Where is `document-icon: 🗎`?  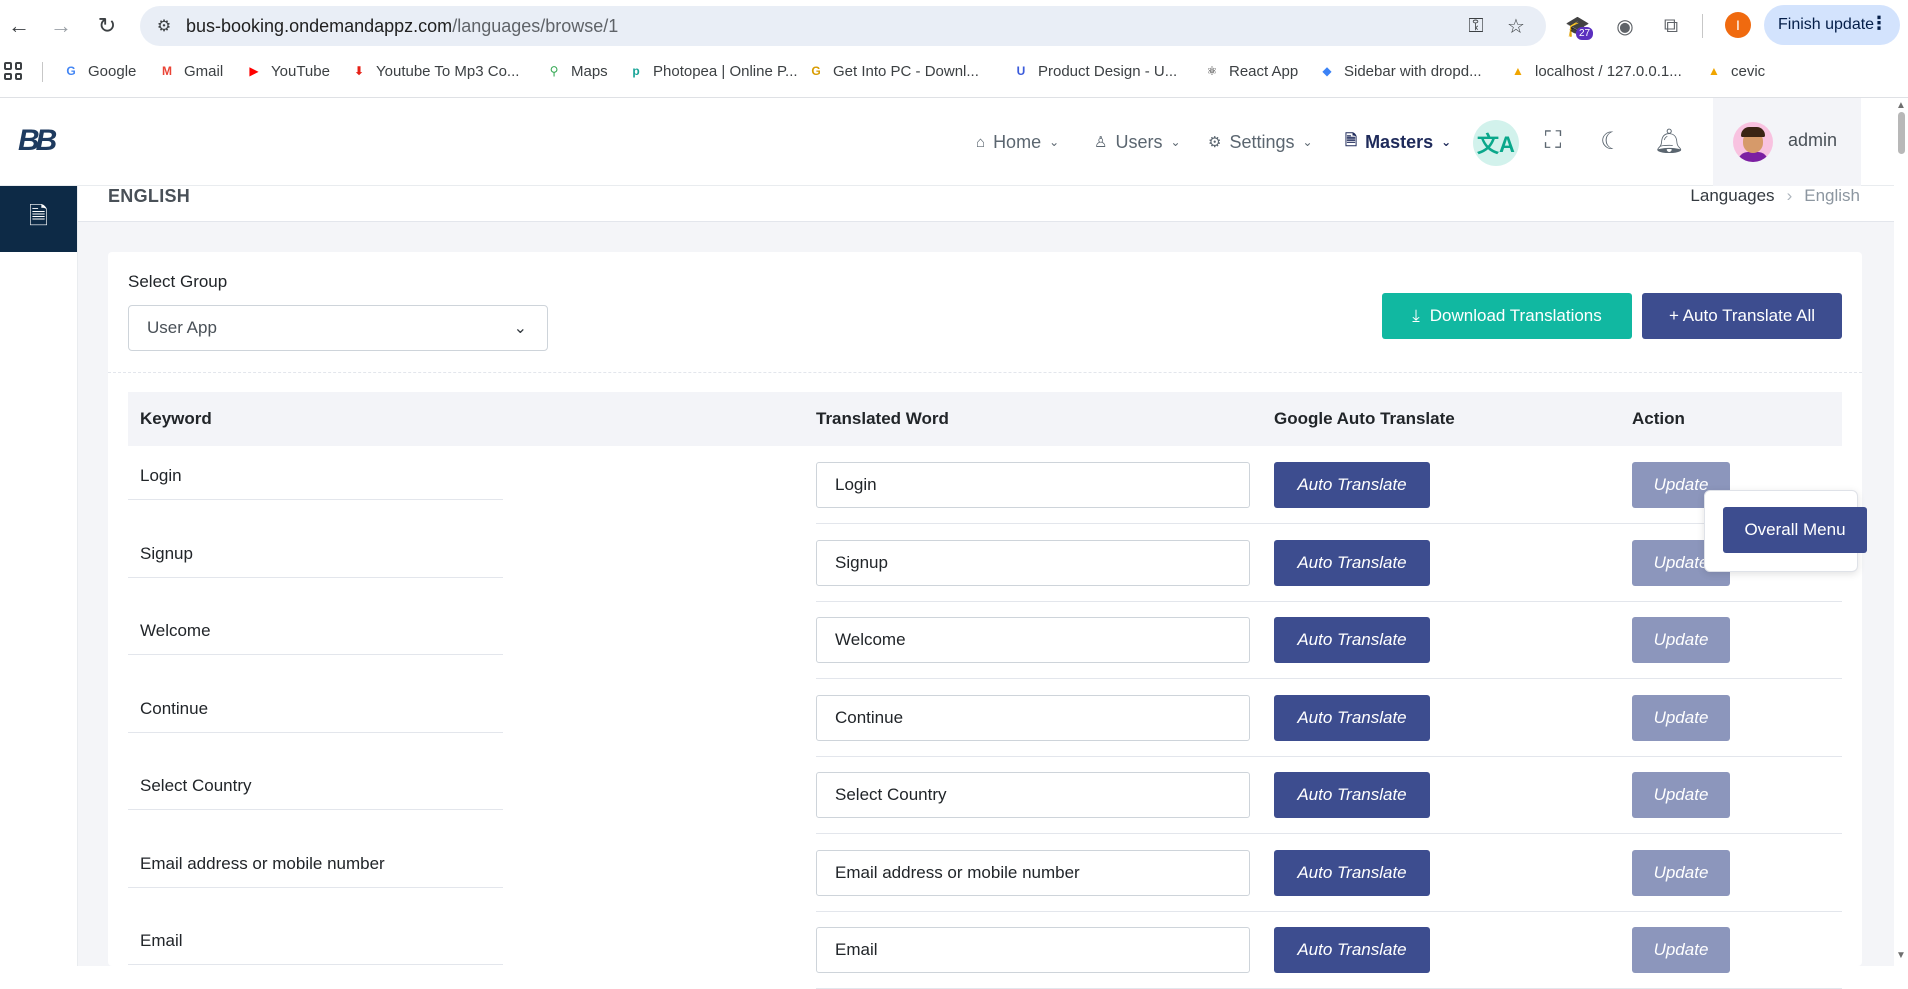
document-icon: 🗎 is located at coordinates (38, 216).